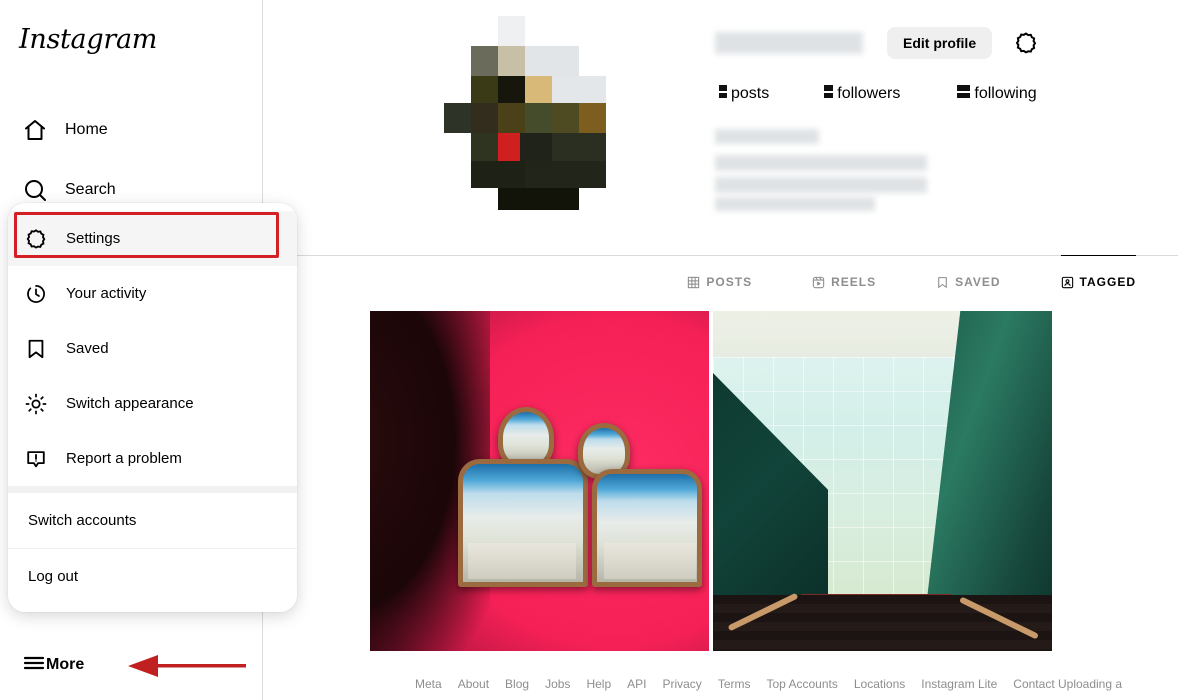  What do you see at coordinates (598, 684) in the screenshot?
I see `footer-link-help: Help` at bounding box center [598, 684].